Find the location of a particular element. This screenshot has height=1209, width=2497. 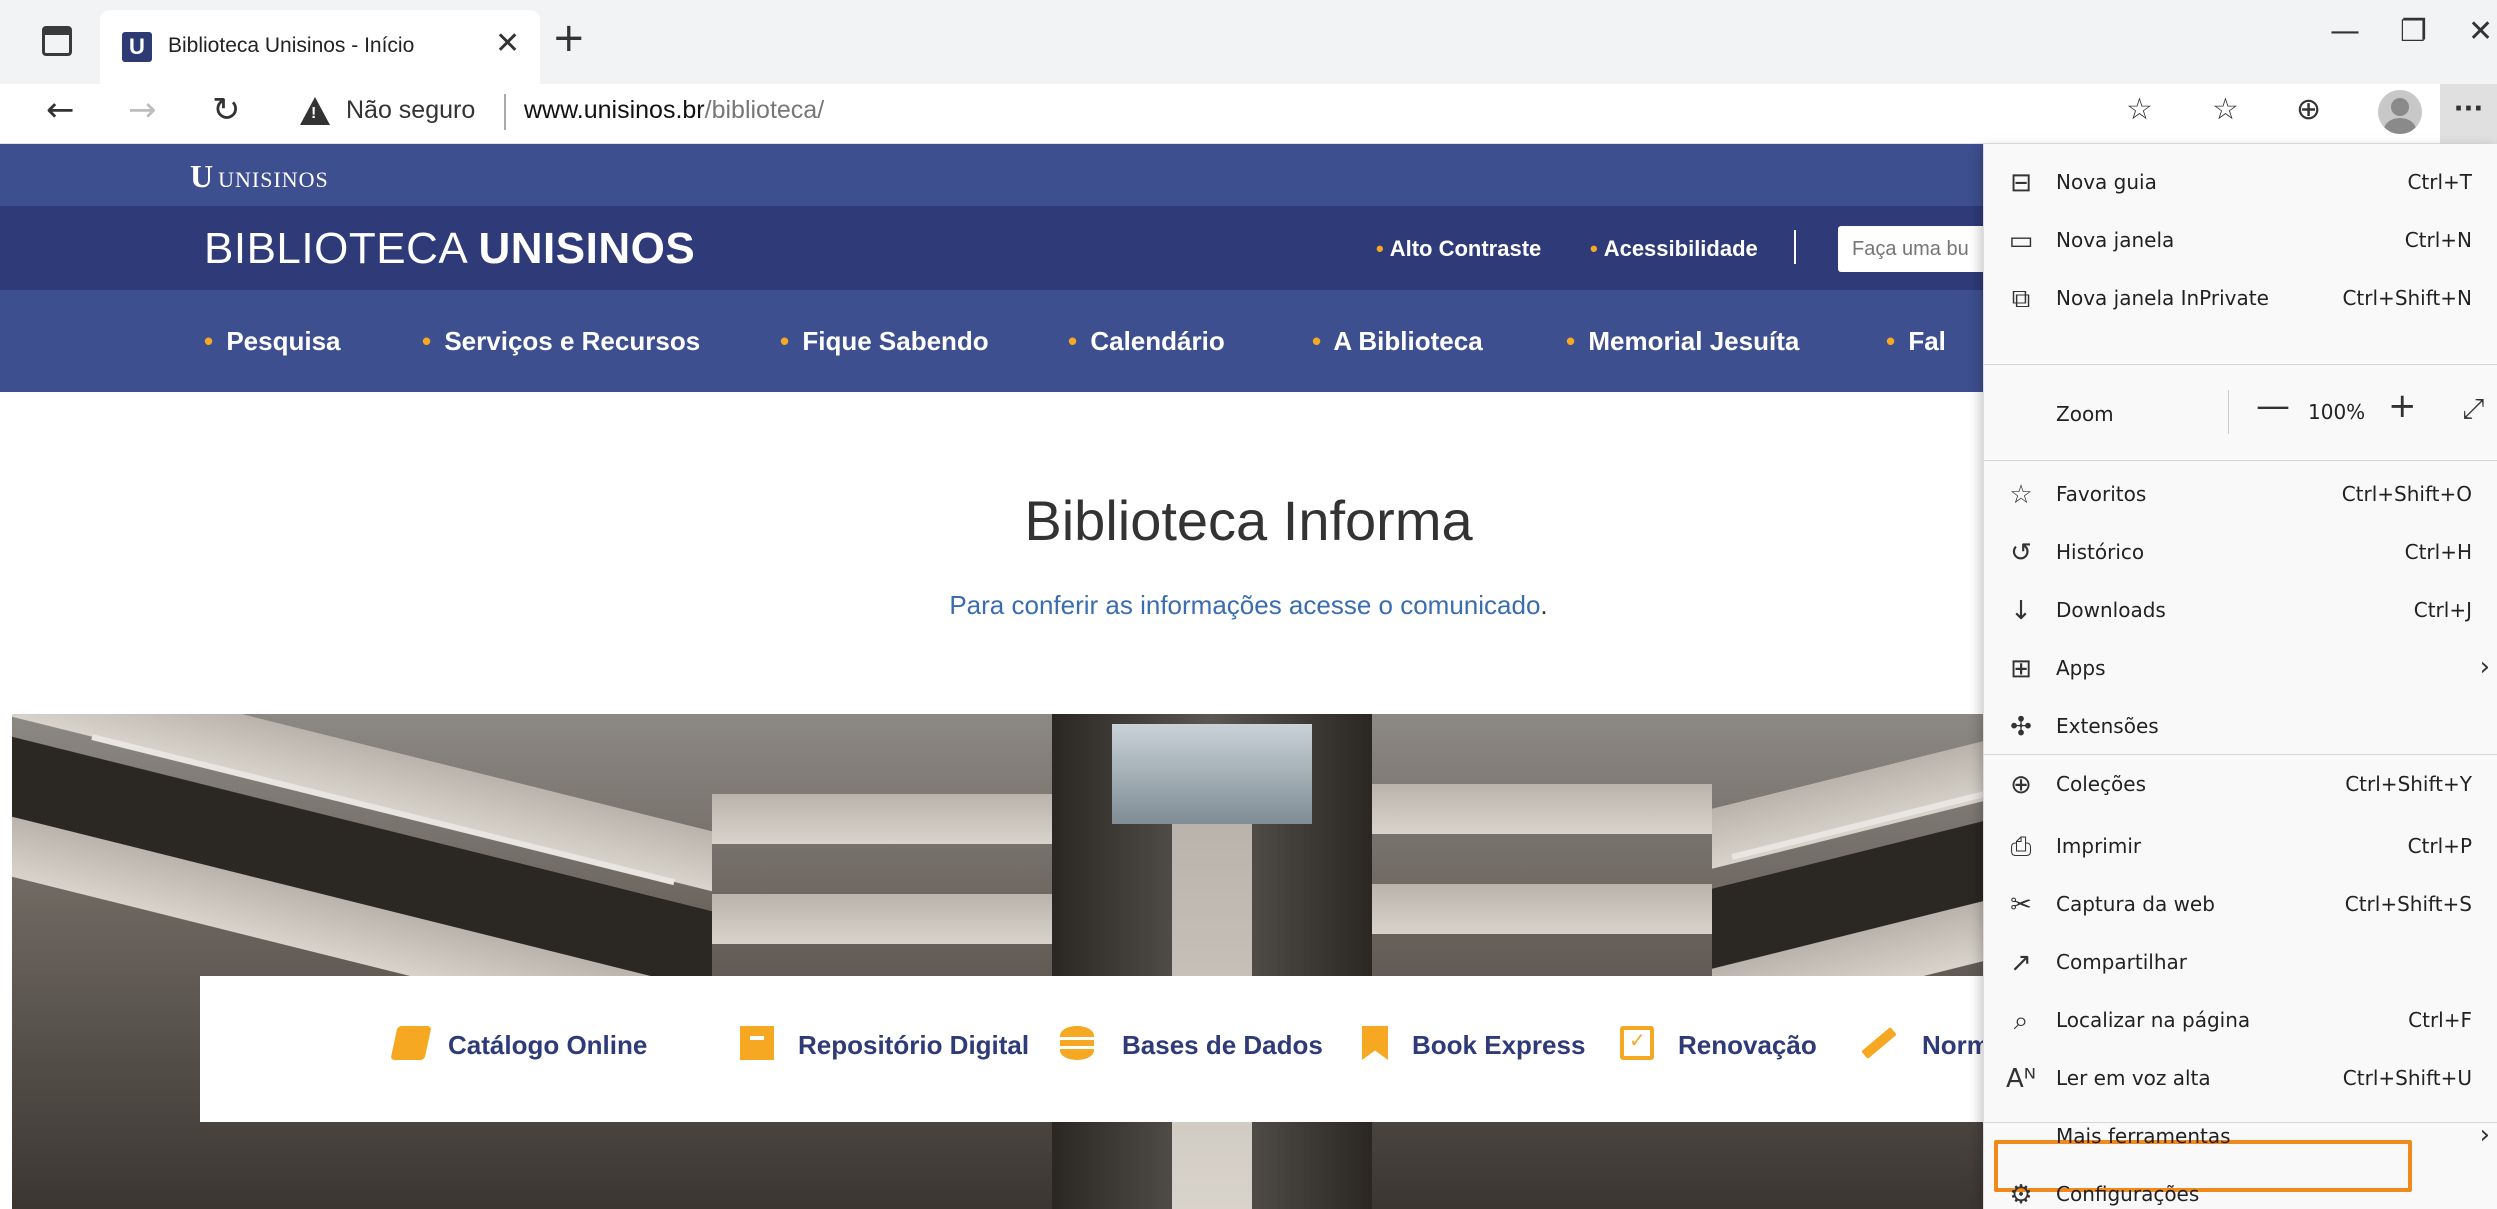

favorites-bar-icon: ☆ is located at coordinates (2225, 109).